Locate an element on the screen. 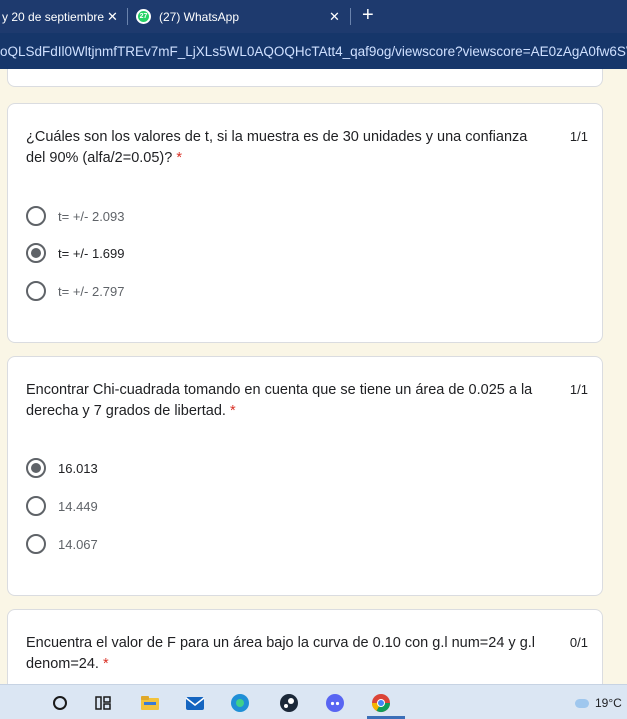  file-explorer-icon is located at coordinates (150, 703).